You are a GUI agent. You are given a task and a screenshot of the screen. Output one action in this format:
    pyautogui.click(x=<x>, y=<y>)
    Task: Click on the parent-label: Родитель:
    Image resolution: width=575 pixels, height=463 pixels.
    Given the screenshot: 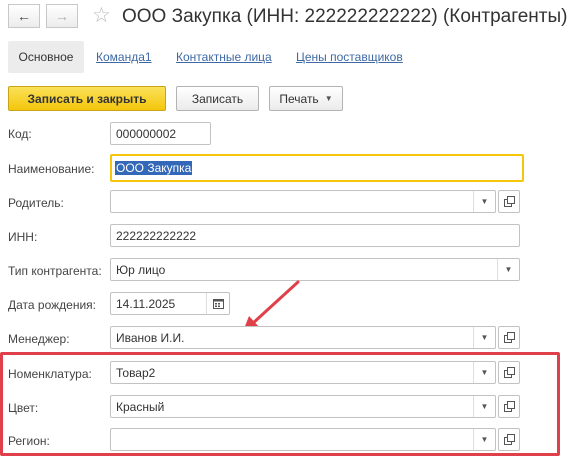 What is the action you would take?
    pyautogui.click(x=36, y=203)
    